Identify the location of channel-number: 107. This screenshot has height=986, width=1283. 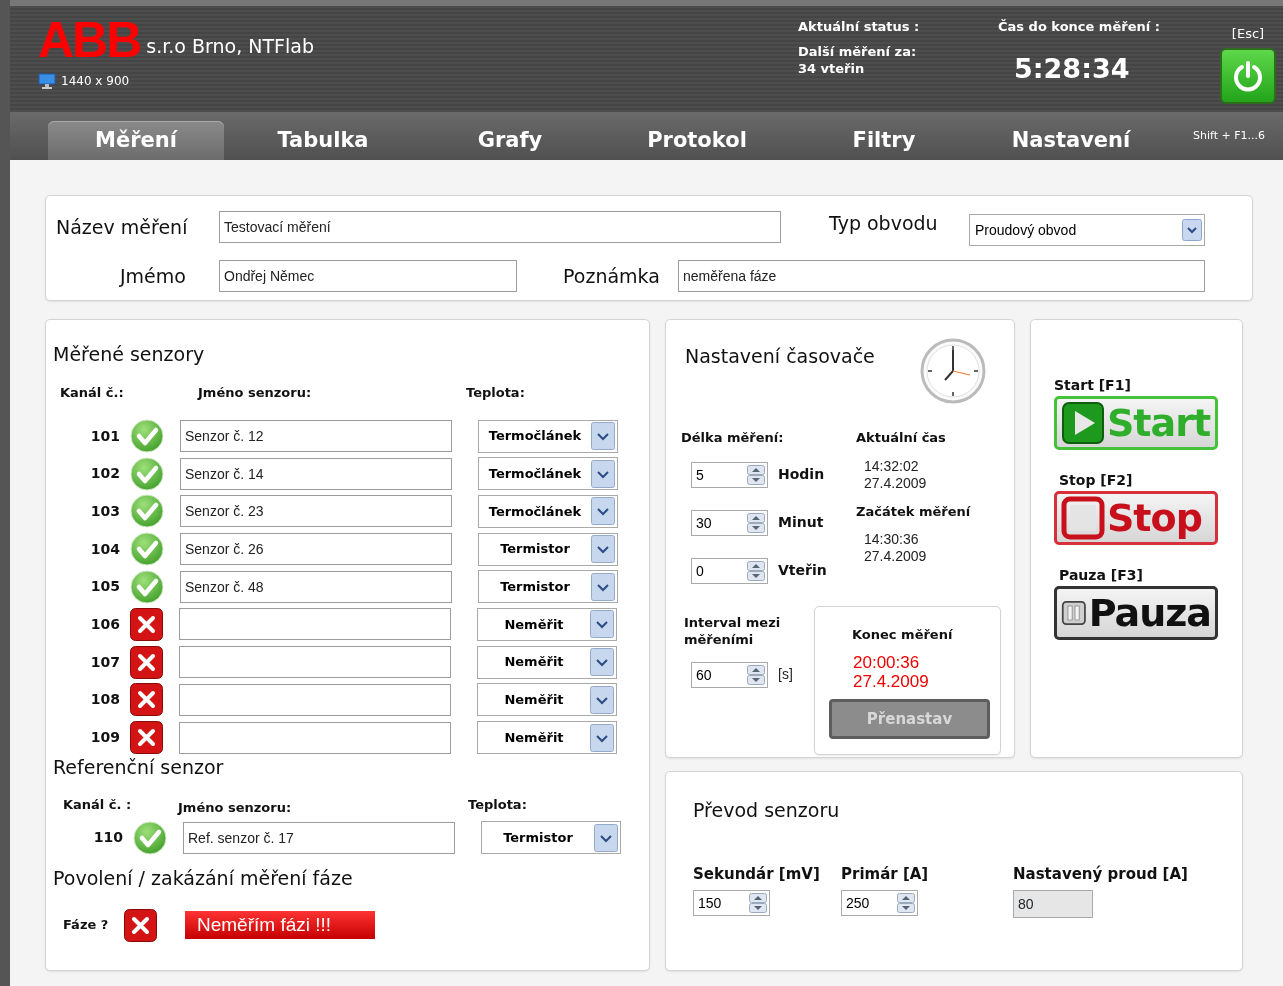
(104, 662).